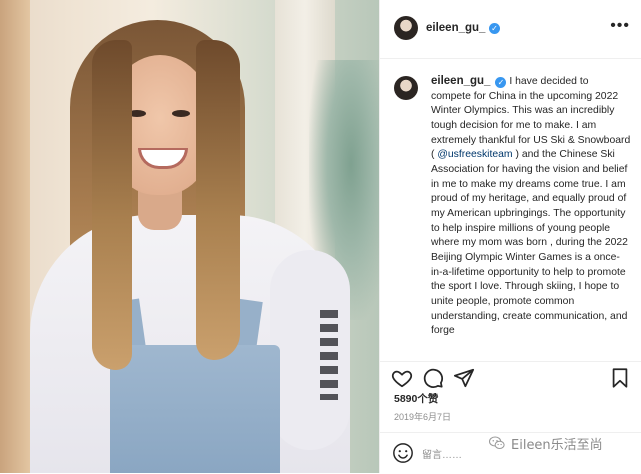  Describe the element at coordinates (423, 417) in the screenshot. I see `post-date: 2019年6月7日` at that location.